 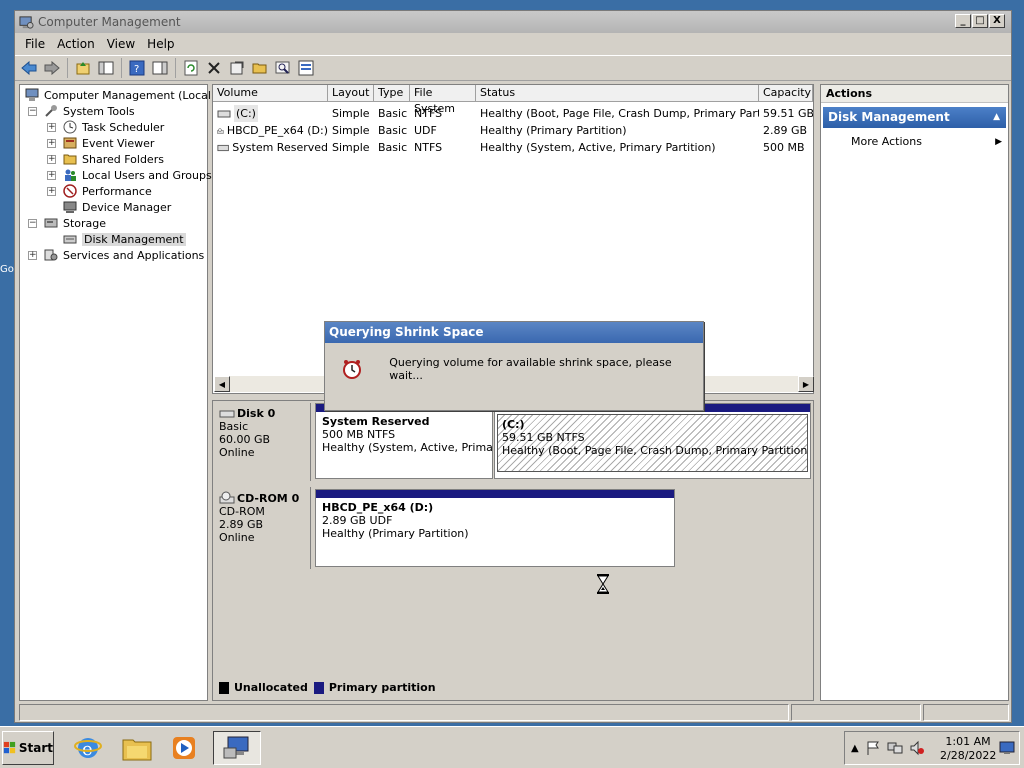 What do you see at coordinates (260, 68) in the screenshot?
I see `open-folder-icon` at bounding box center [260, 68].